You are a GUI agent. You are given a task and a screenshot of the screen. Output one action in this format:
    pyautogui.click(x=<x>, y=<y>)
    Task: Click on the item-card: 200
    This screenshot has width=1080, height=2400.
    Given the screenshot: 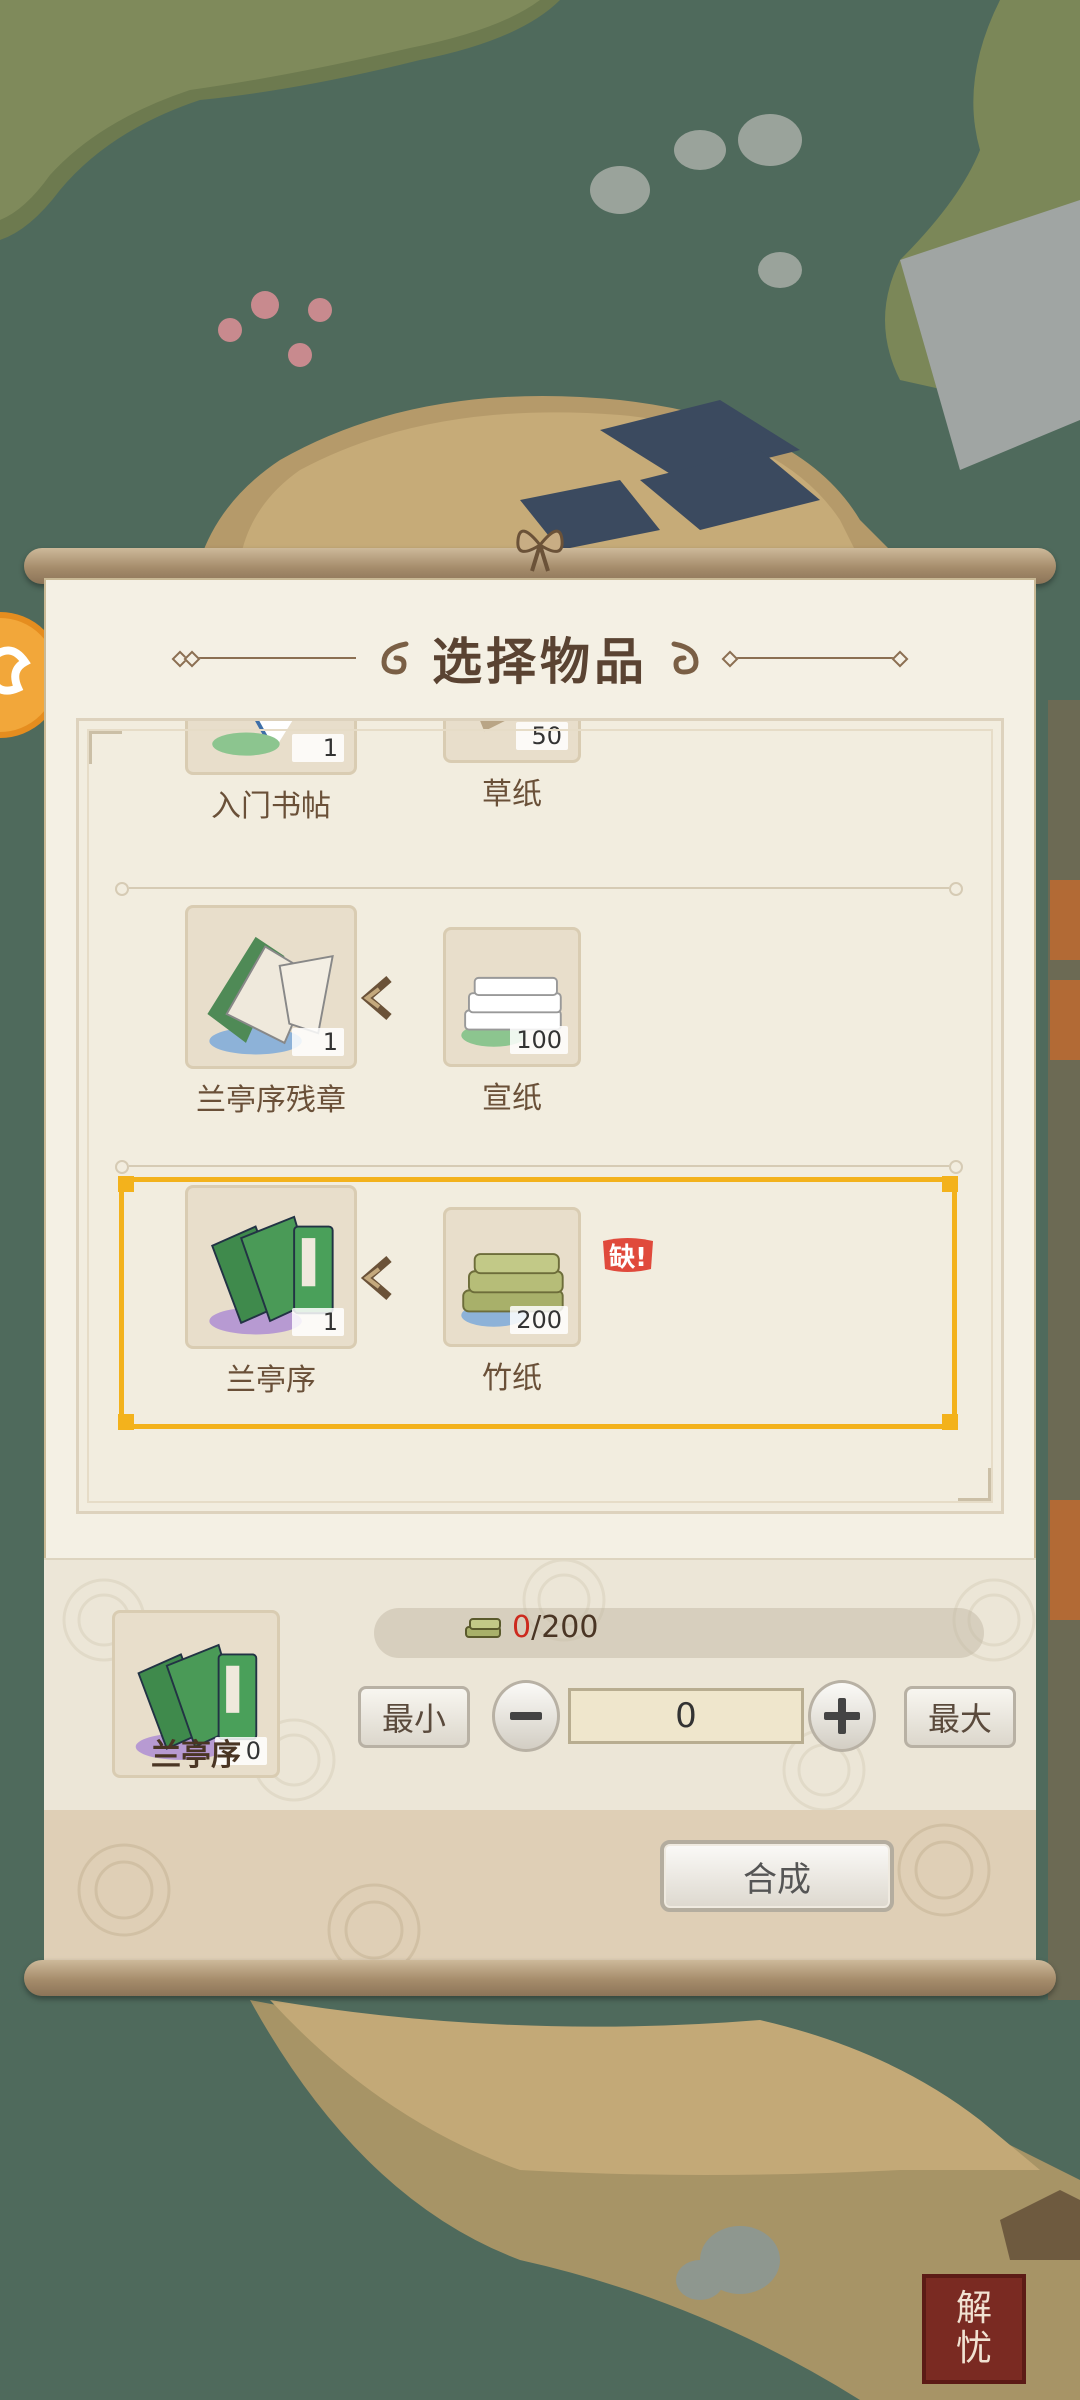 What is the action you would take?
    pyautogui.click(x=512, y=1277)
    